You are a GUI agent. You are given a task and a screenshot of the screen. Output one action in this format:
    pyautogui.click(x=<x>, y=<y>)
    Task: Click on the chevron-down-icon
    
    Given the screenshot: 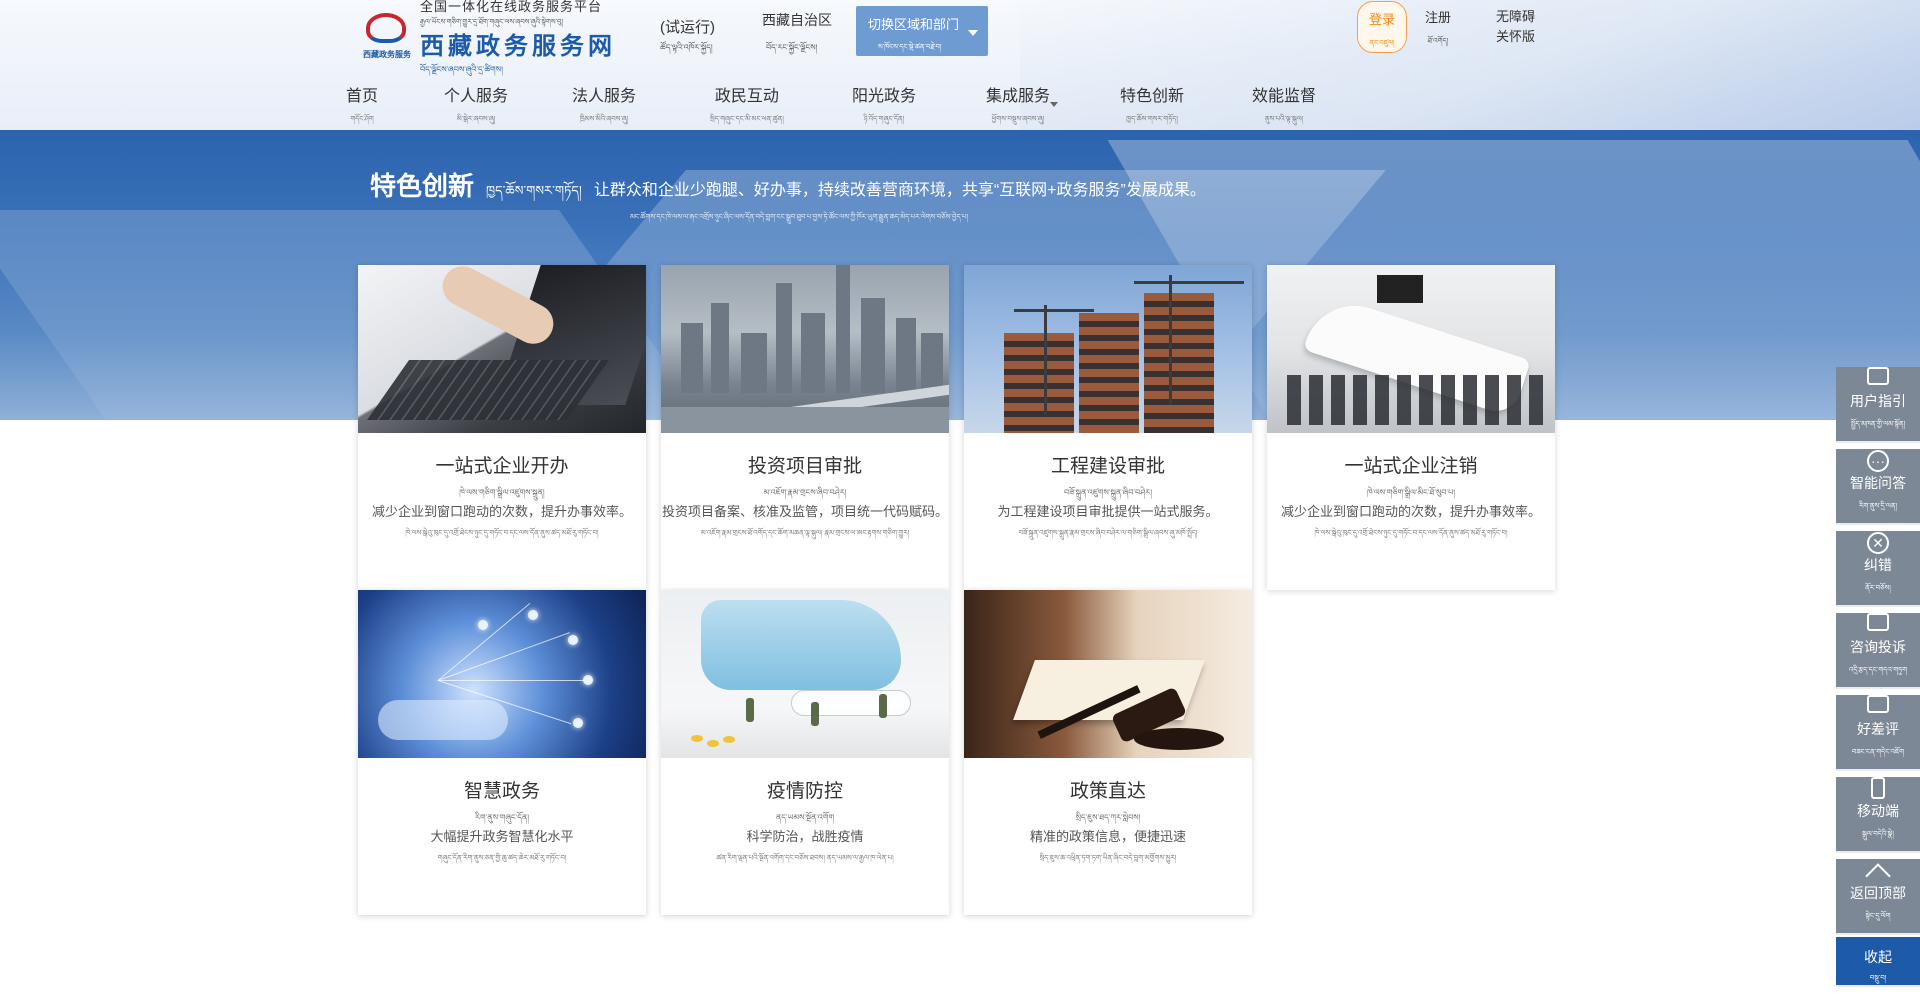 What is the action you would take?
    pyautogui.click(x=1054, y=104)
    